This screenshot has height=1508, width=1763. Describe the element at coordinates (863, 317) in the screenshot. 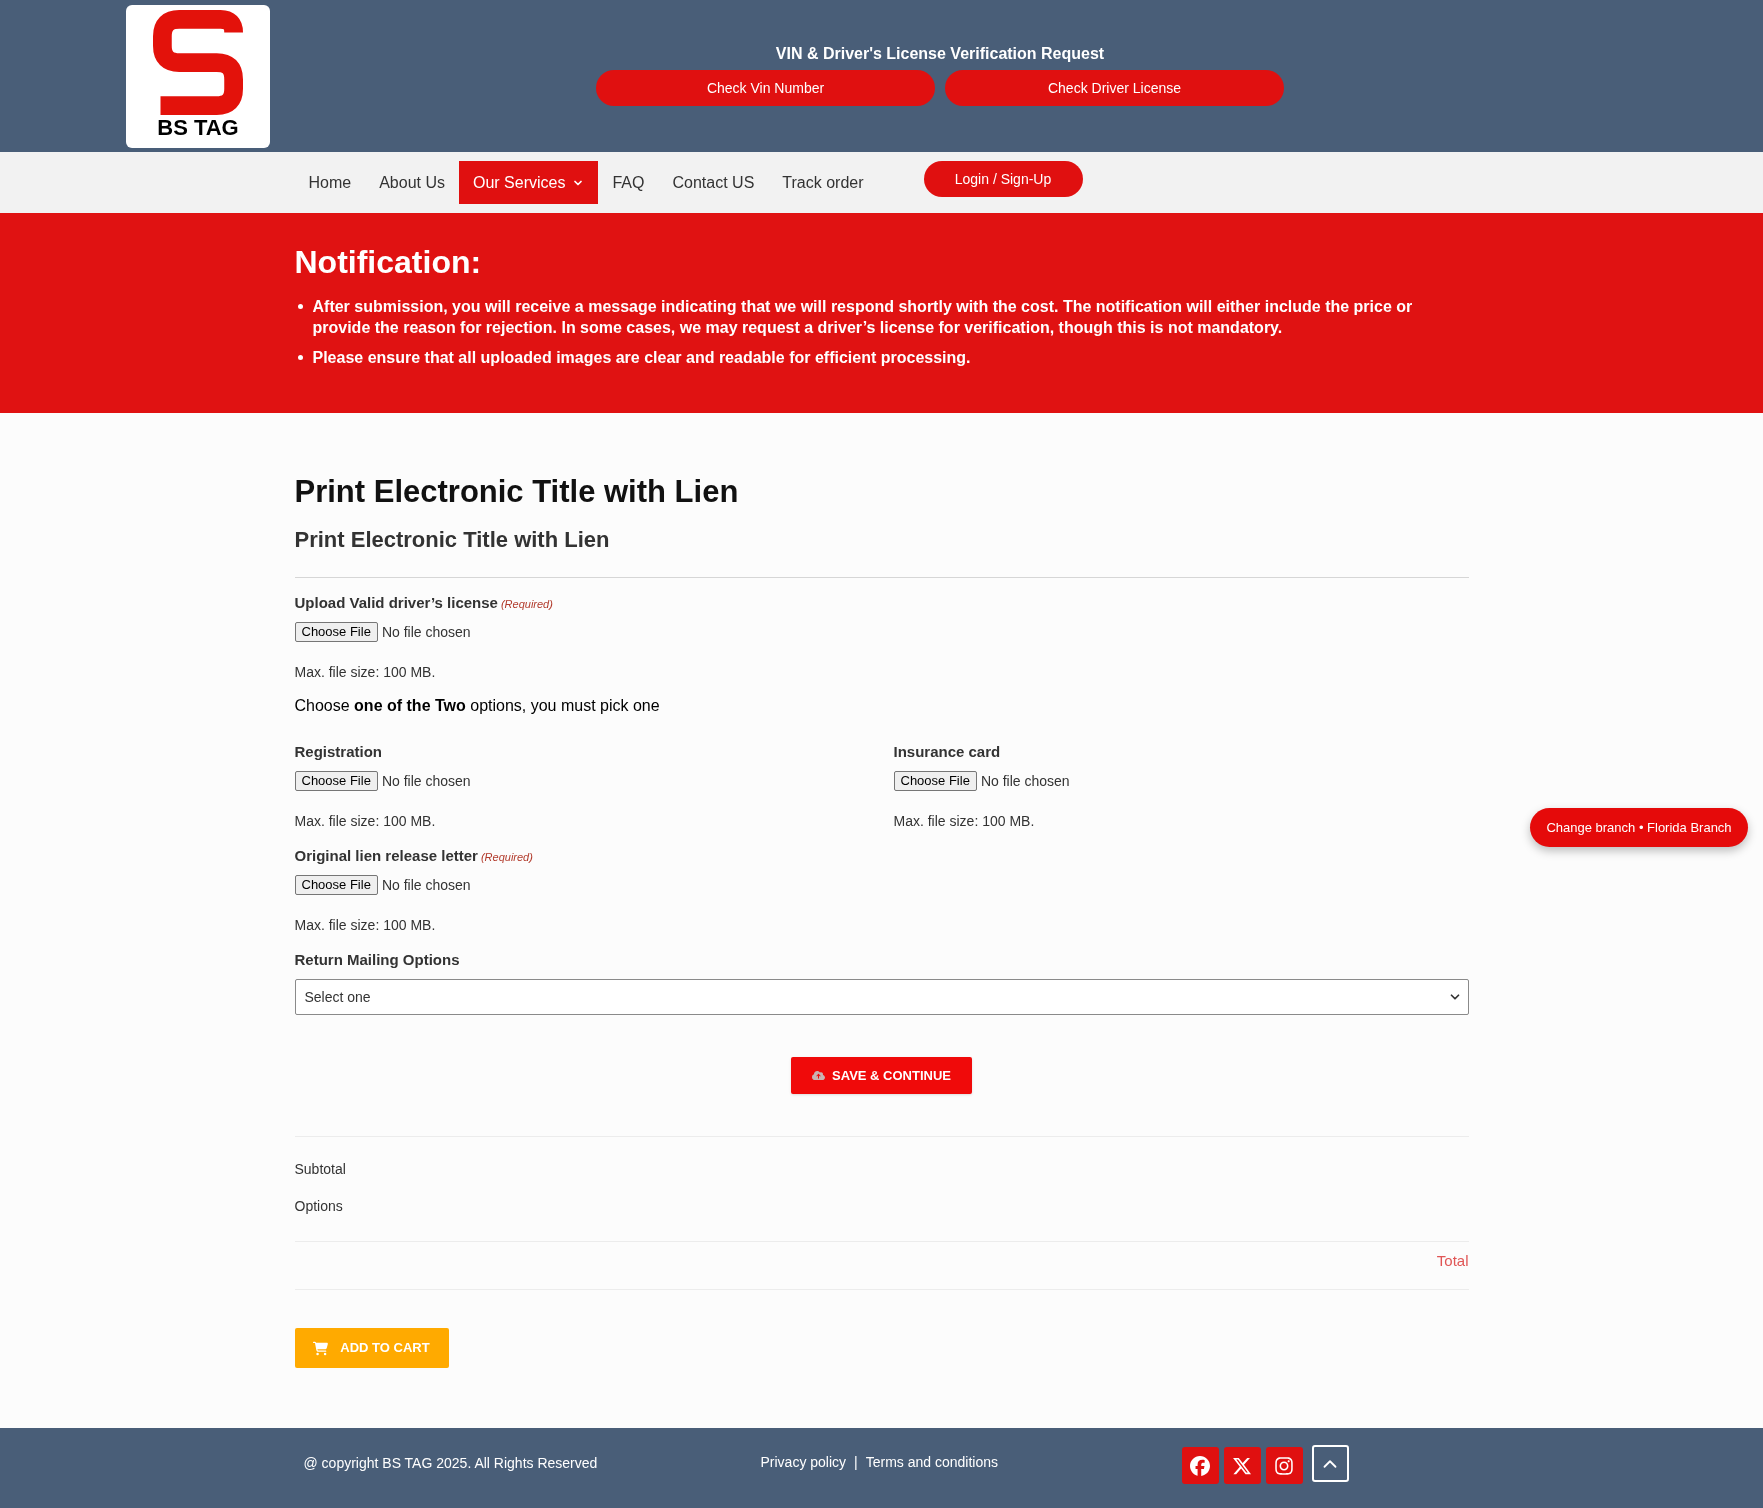

I see `notification-text: After submission, you will receive a message indicating that we will respond shortly with the cost. The notification will either include the price or provide the reason for rejection. In some cases, we may request a driver’s license for verification, though this is not mandatory.` at that location.